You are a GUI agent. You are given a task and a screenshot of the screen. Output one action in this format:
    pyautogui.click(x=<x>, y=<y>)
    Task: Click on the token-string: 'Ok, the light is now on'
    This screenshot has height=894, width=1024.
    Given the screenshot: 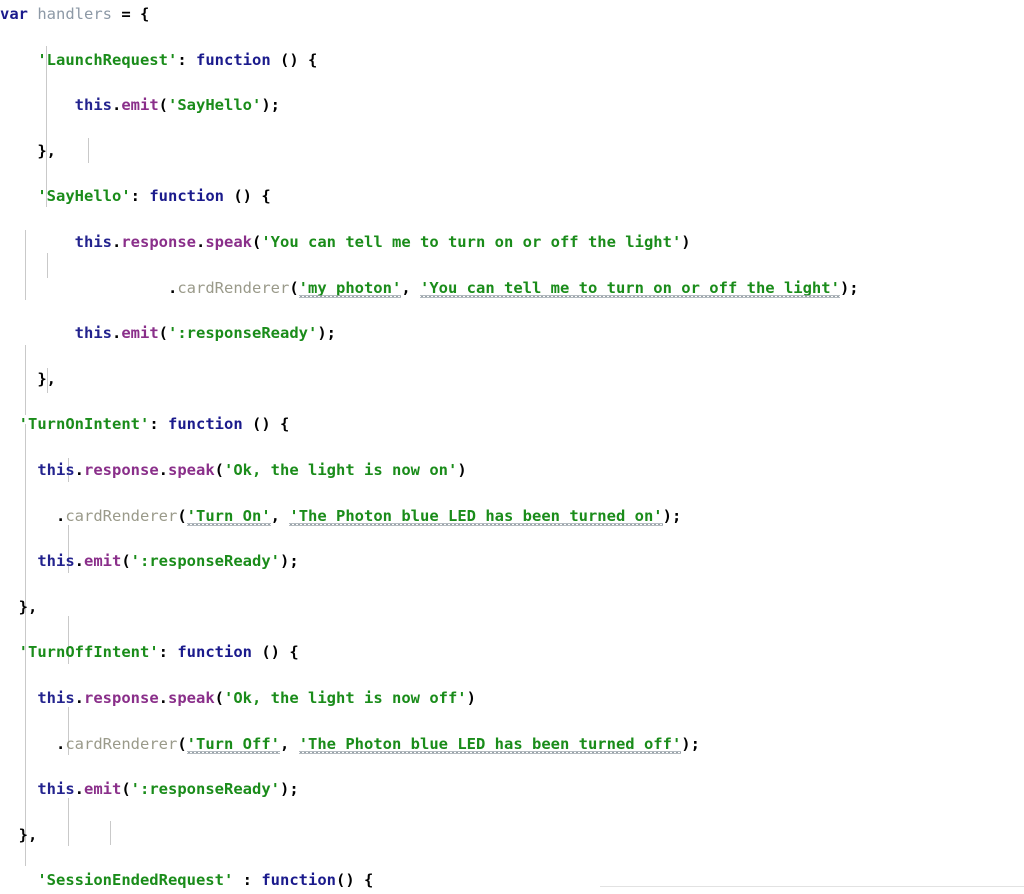 What is the action you would take?
    pyautogui.click(x=341, y=469)
    